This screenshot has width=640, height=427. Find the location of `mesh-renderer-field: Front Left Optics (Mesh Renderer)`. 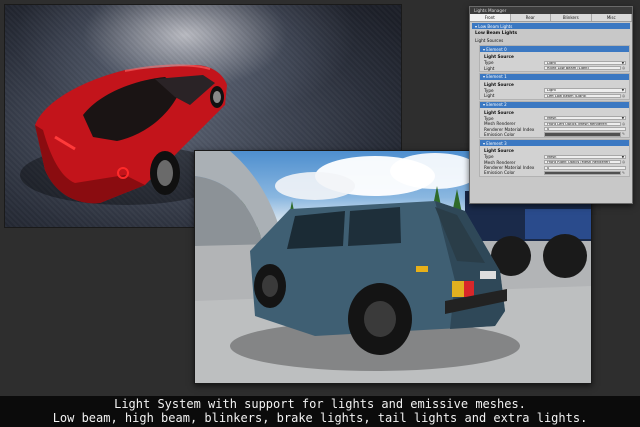

mesh-renderer-field: Front Left Optics (Mesh Renderer) is located at coordinates (582, 123).